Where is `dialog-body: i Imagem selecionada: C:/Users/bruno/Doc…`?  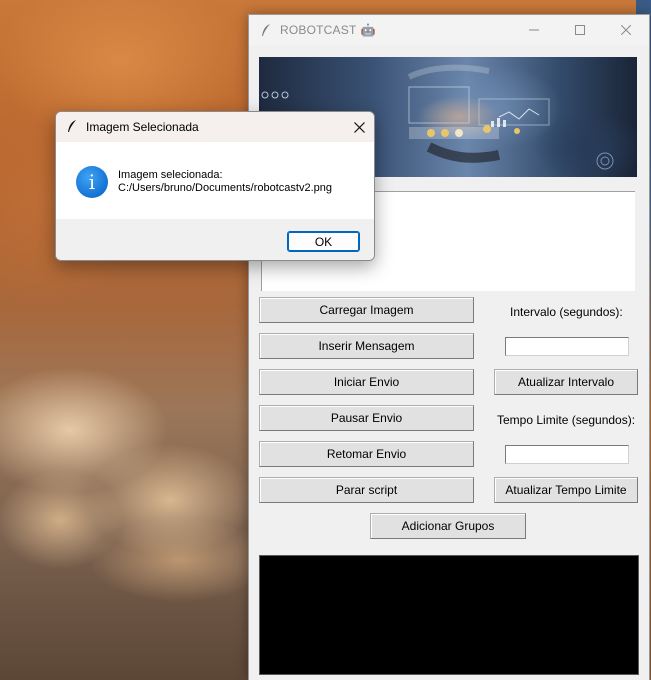
dialog-body: i Imagem selecionada: C:/Users/bruno/Doc… is located at coordinates (215, 180).